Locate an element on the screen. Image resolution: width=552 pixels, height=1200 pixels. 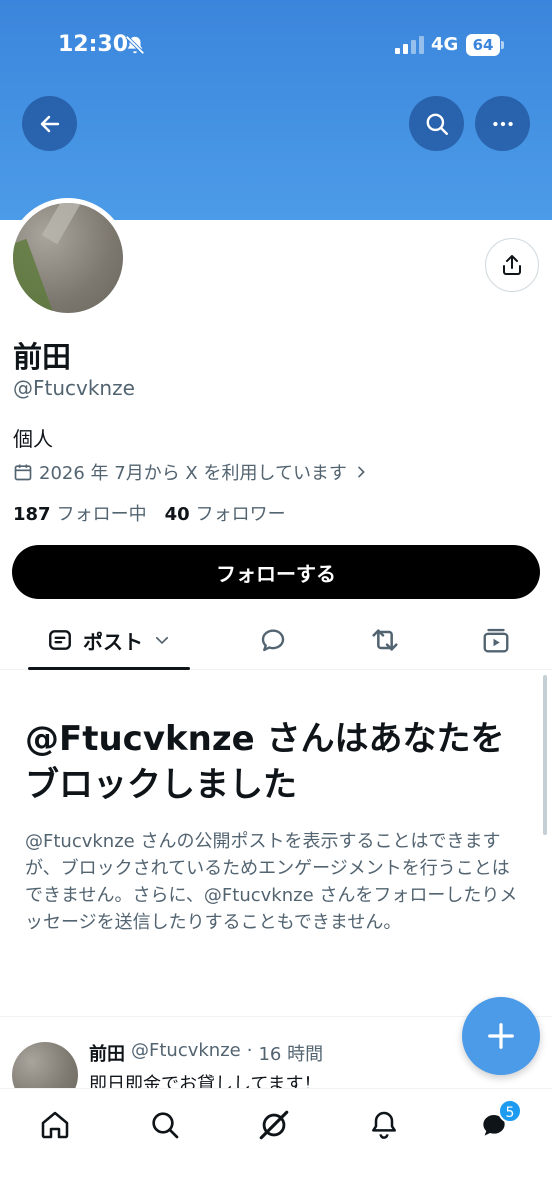
plus-icon is located at coordinates (501, 1036).